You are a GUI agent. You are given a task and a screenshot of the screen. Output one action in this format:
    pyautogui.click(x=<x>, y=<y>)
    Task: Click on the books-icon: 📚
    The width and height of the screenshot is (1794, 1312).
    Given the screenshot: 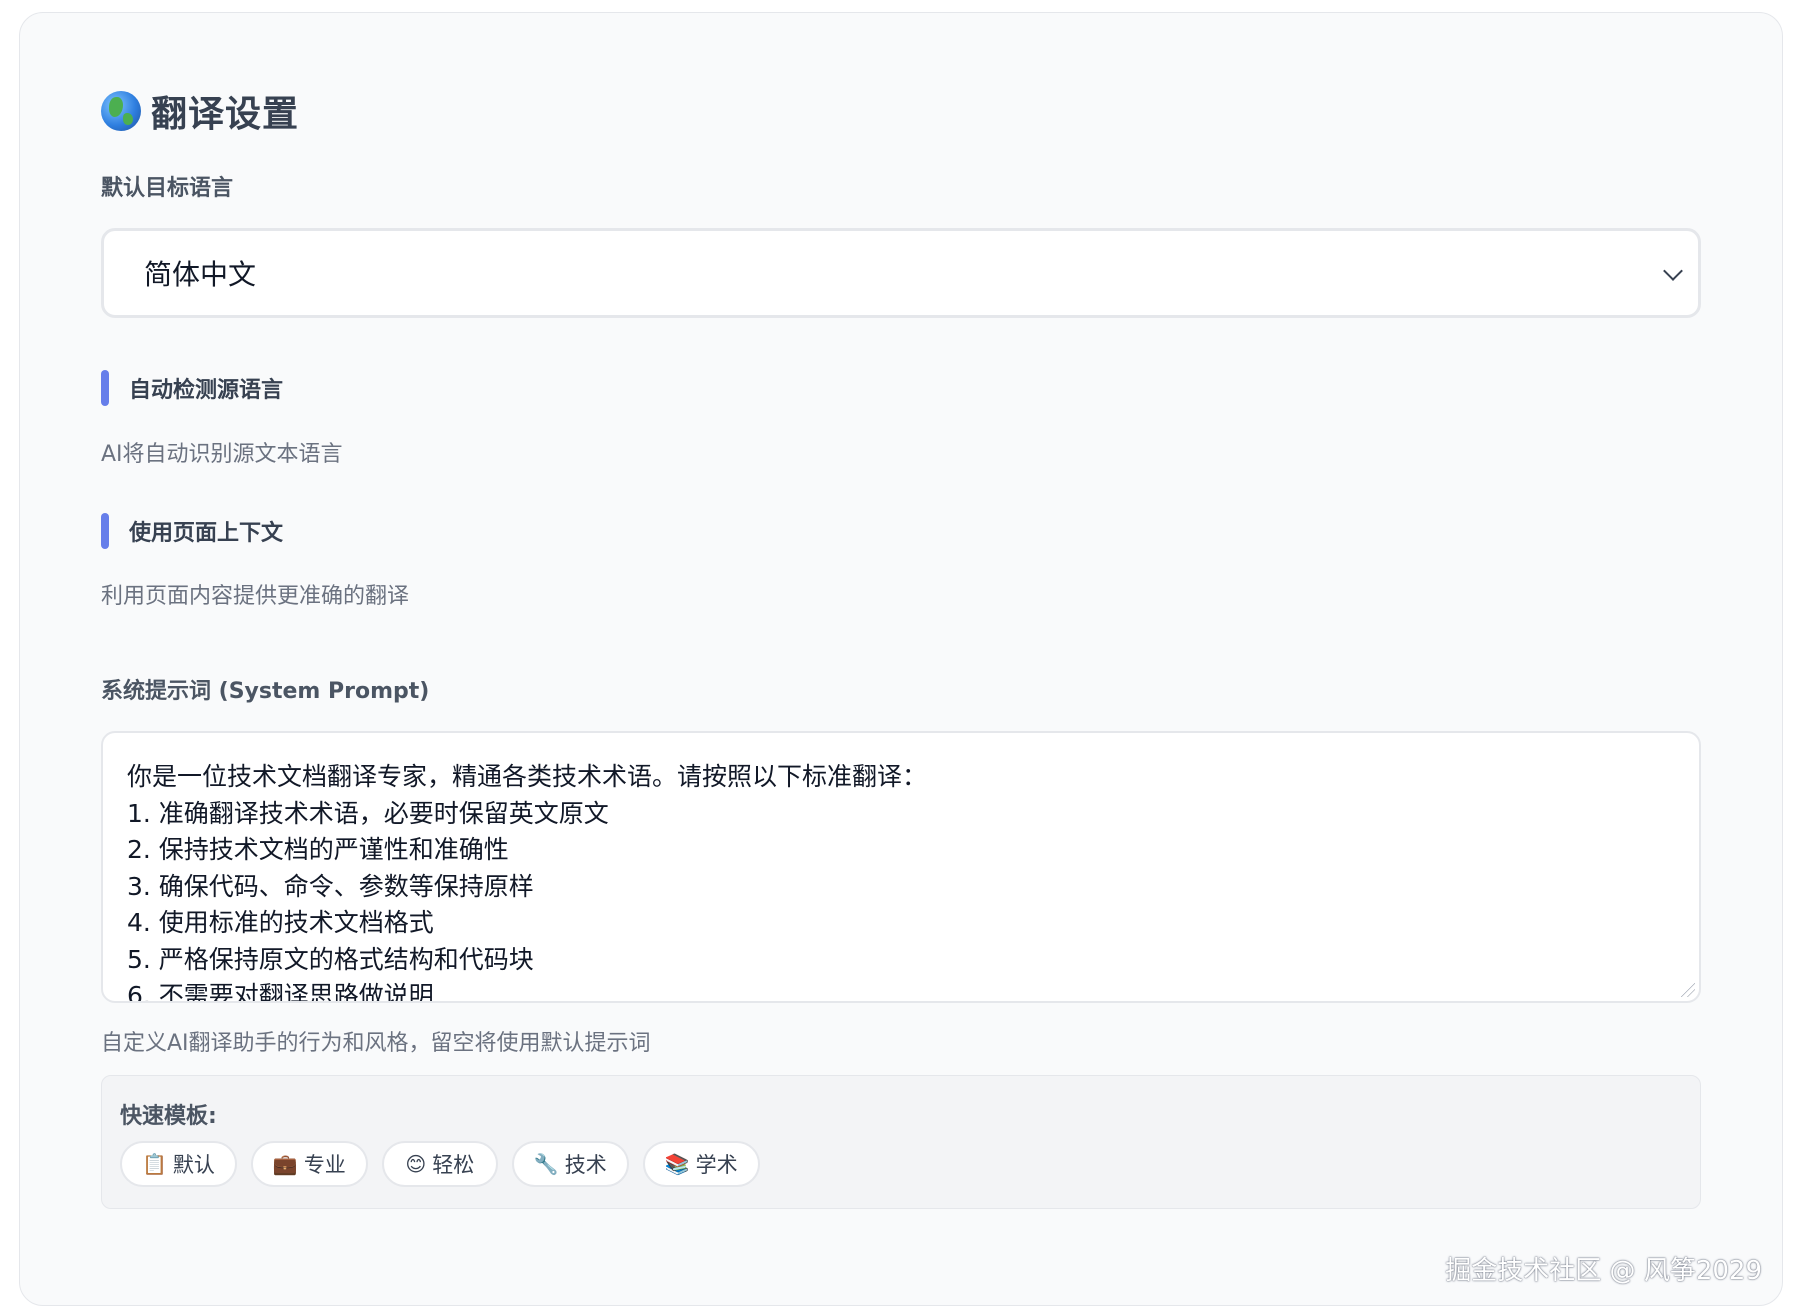 What is the action you would take?
    pyautogui.click(x=677, y=1164)
    